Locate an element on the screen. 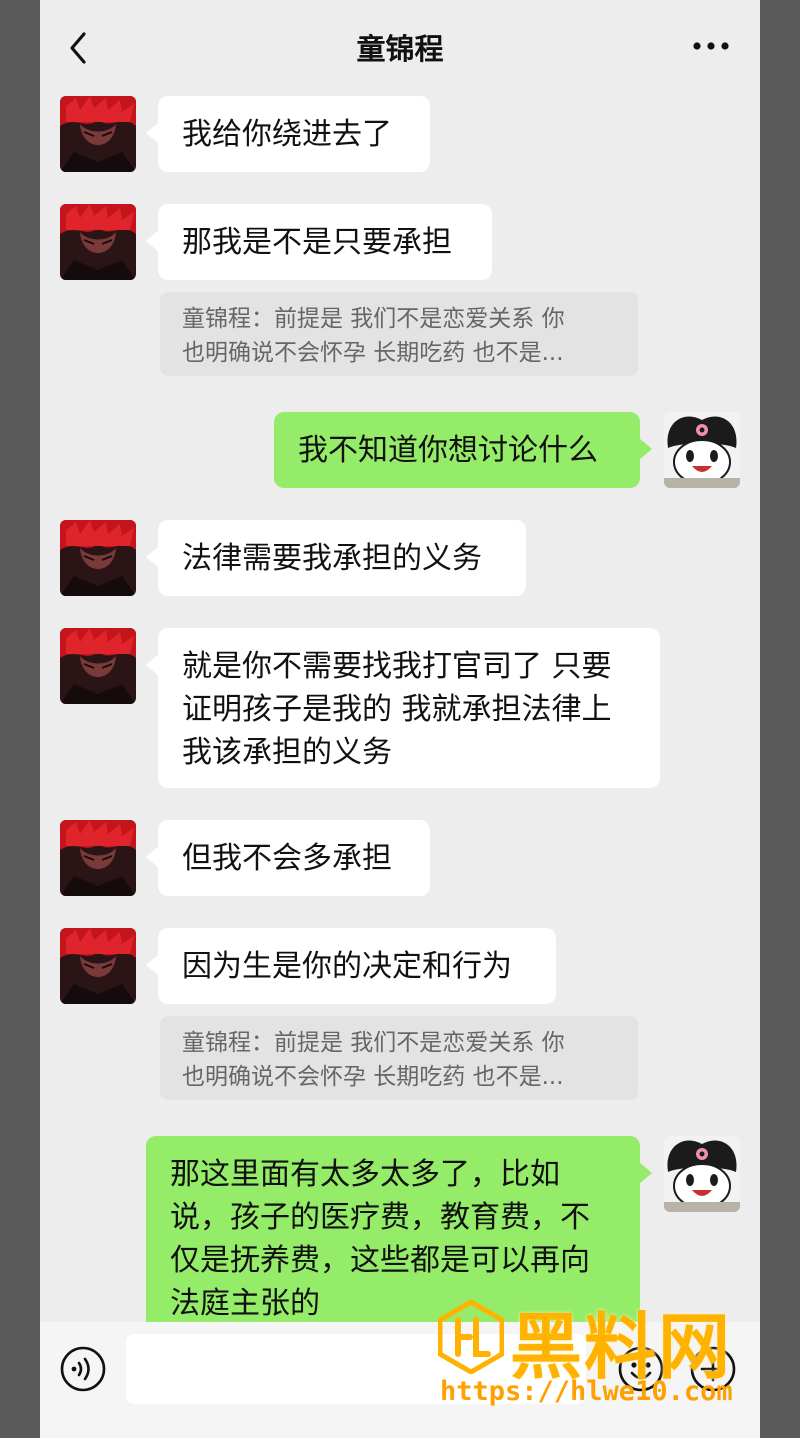 This screenshot has width=800, height=1438. voice-icon is located at coordinates (83, 1369).